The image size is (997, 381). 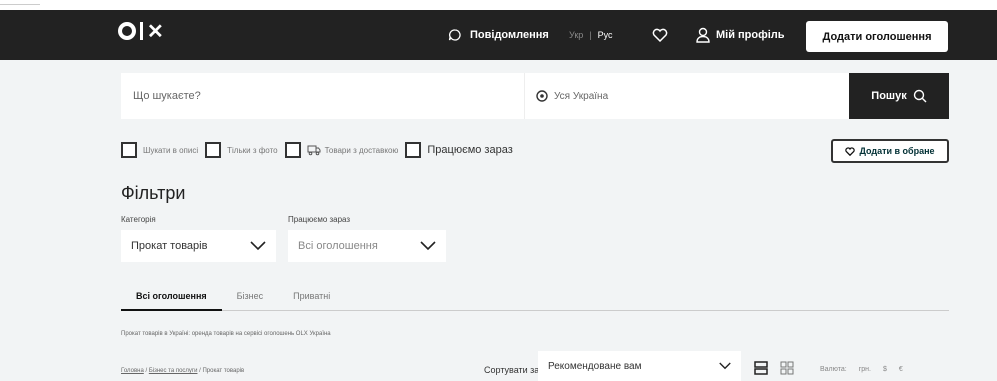 I want to click on search-input: Що шукаєте?, so click(x=323, y=96).